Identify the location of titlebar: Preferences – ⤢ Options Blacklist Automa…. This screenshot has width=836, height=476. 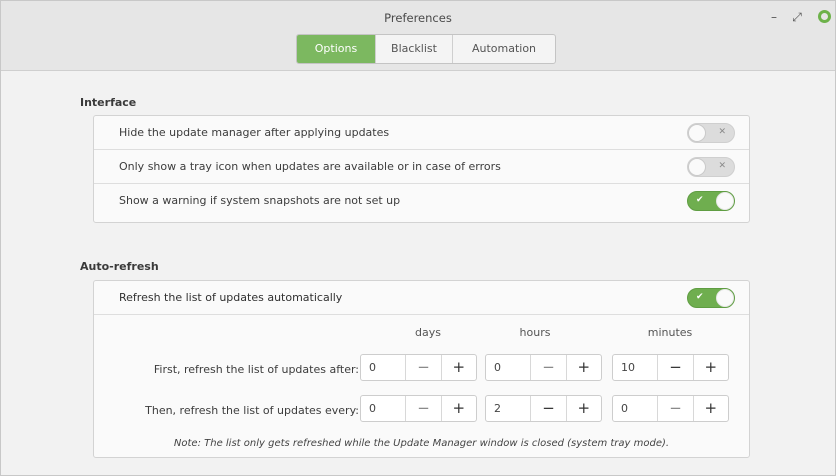
(418, 36).